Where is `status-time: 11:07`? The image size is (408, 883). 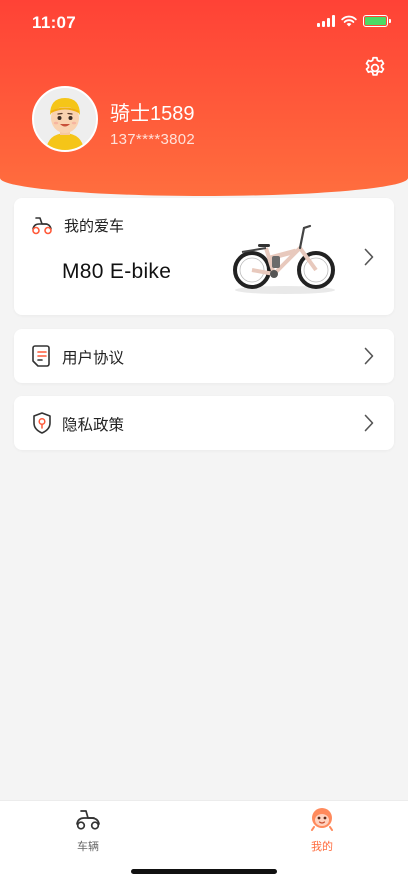 status-time: 11:07 is located at coordinates (54, 22).